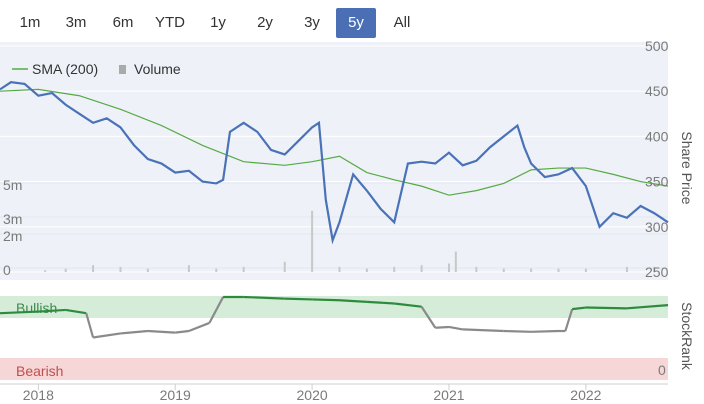  I want to click on bullish-label: Bullish, so click(36, 308).